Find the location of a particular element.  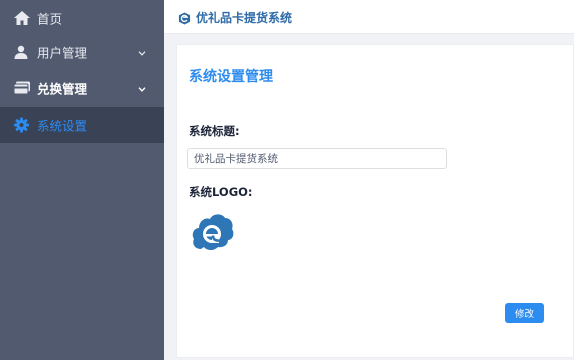

sidebar-item-settings: 系统设置 is located at coordinates (82, 125).